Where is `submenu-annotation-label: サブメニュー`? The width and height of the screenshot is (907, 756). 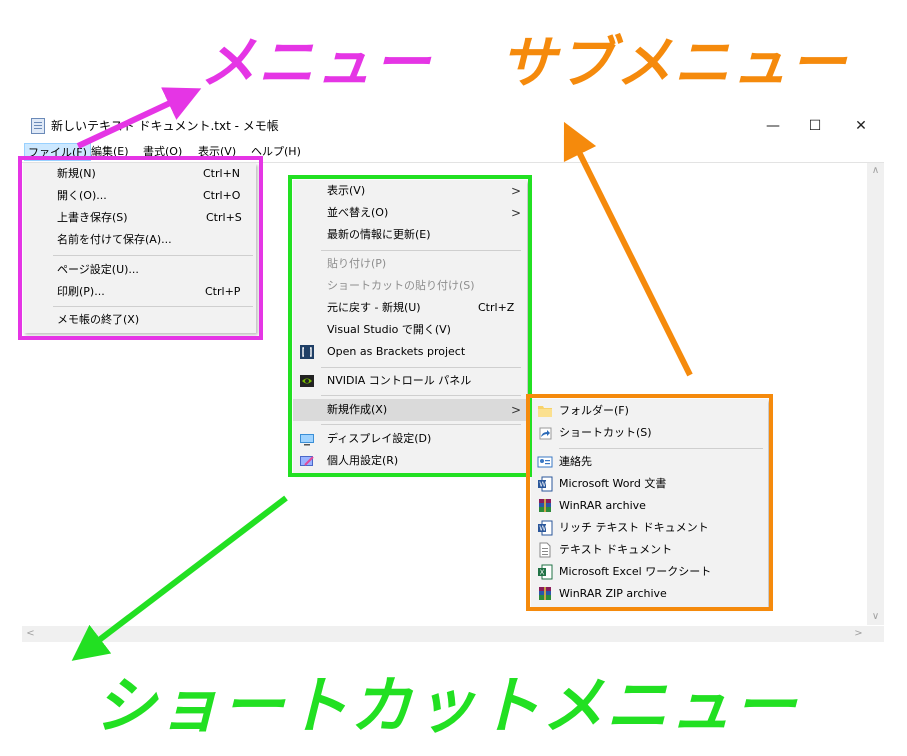
submenu-annotation-label: サブメニュー is located at coordinates (674, 63).